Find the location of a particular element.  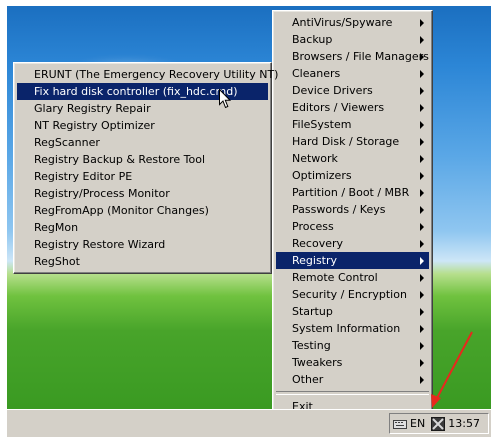

menu-item-optimizers: Optimizers is located at coordinates (352, 175).